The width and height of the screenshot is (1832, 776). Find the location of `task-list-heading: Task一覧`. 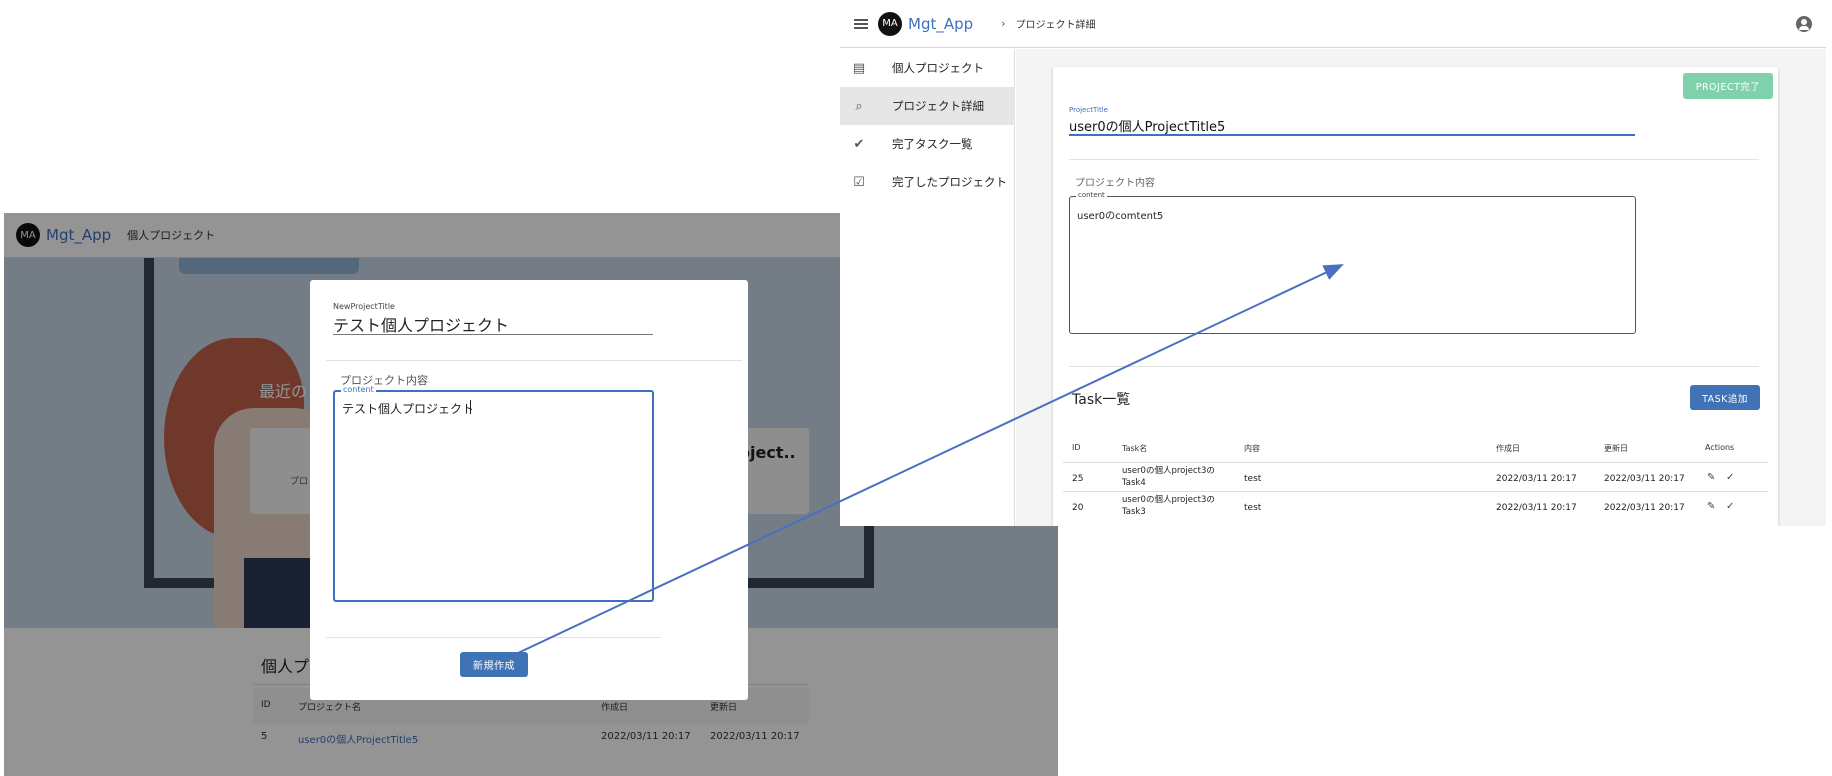

task-list-heading: Task一覧 is located at coordinates (1101, 400).